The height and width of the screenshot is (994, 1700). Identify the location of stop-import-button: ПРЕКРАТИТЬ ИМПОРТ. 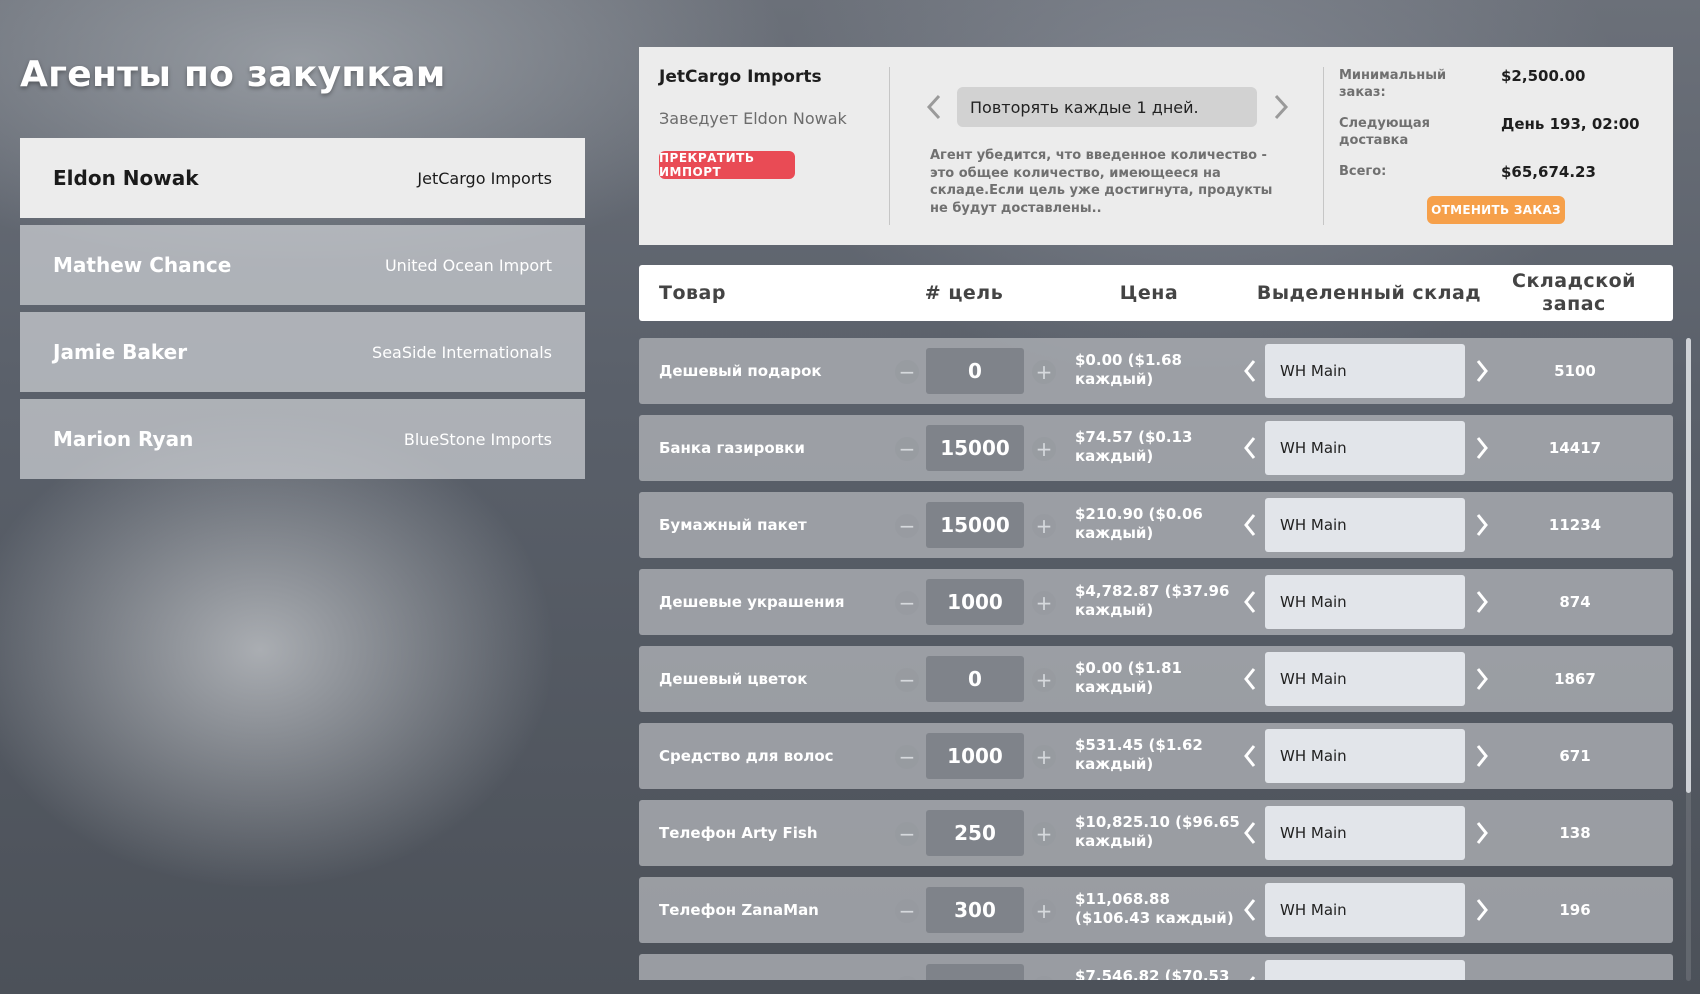
(727, 165).